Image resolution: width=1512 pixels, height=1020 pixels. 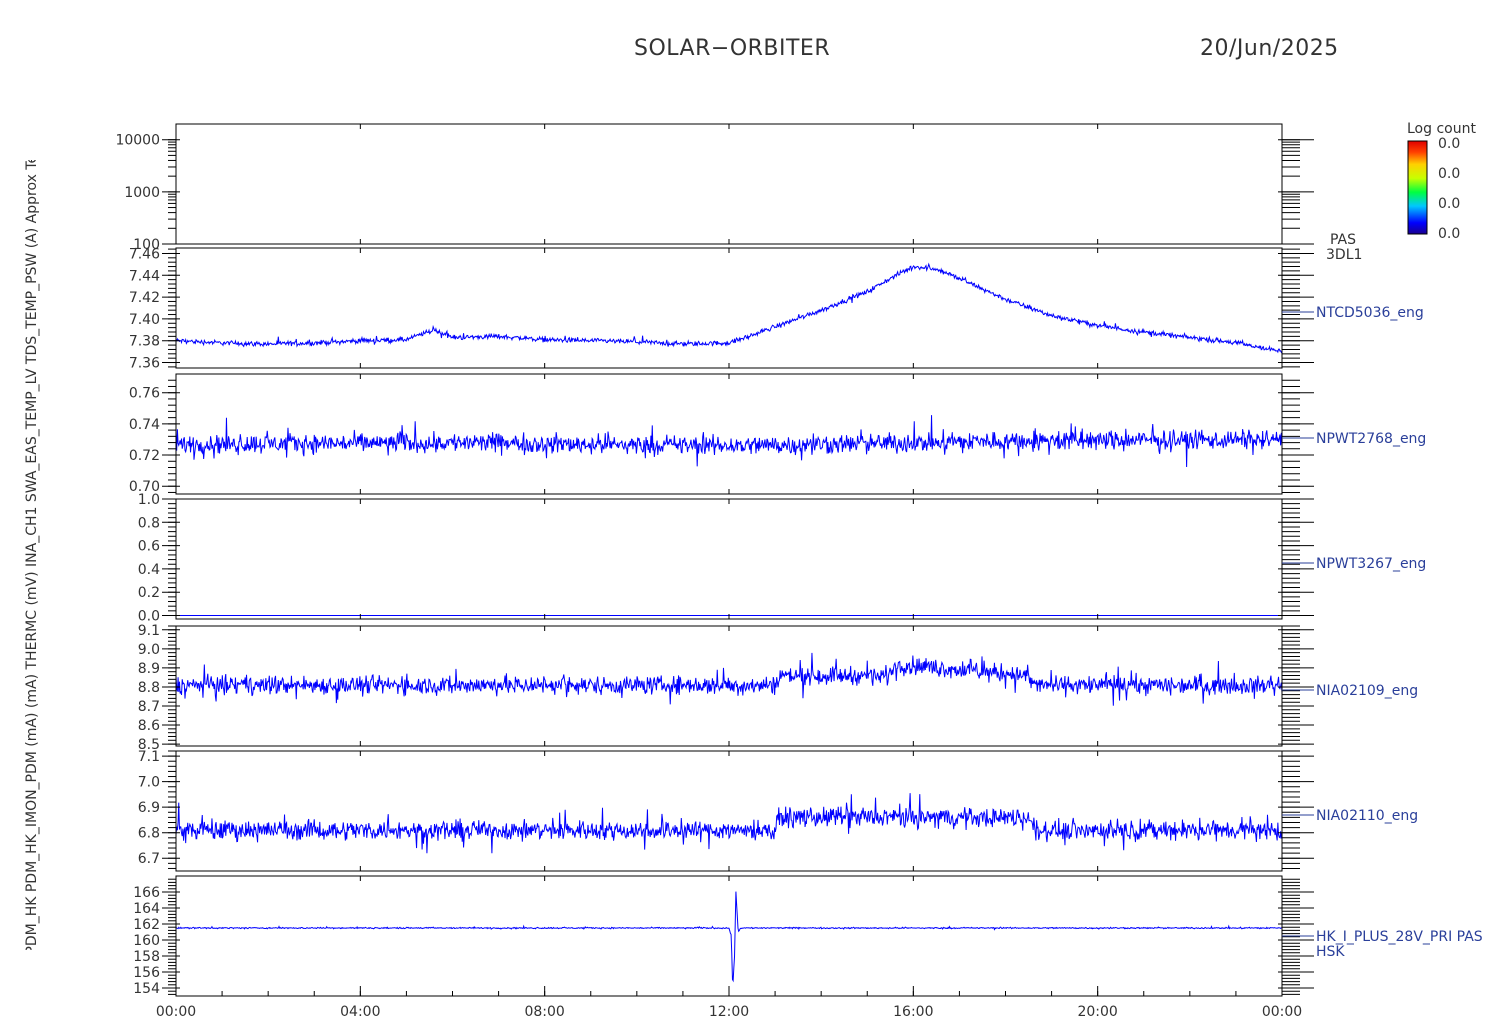 I want to click on y-tick-label: 0.74, so click(x=144, y=425).